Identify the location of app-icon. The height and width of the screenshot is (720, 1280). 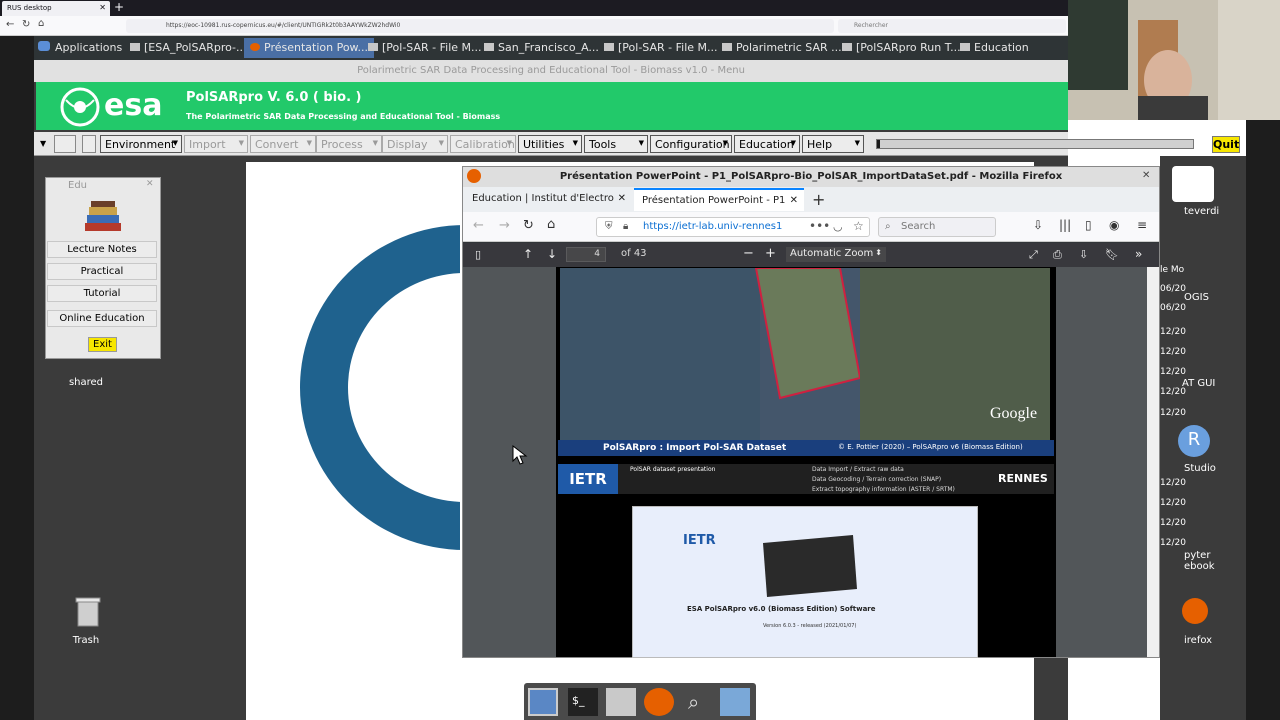
(1193, 184).